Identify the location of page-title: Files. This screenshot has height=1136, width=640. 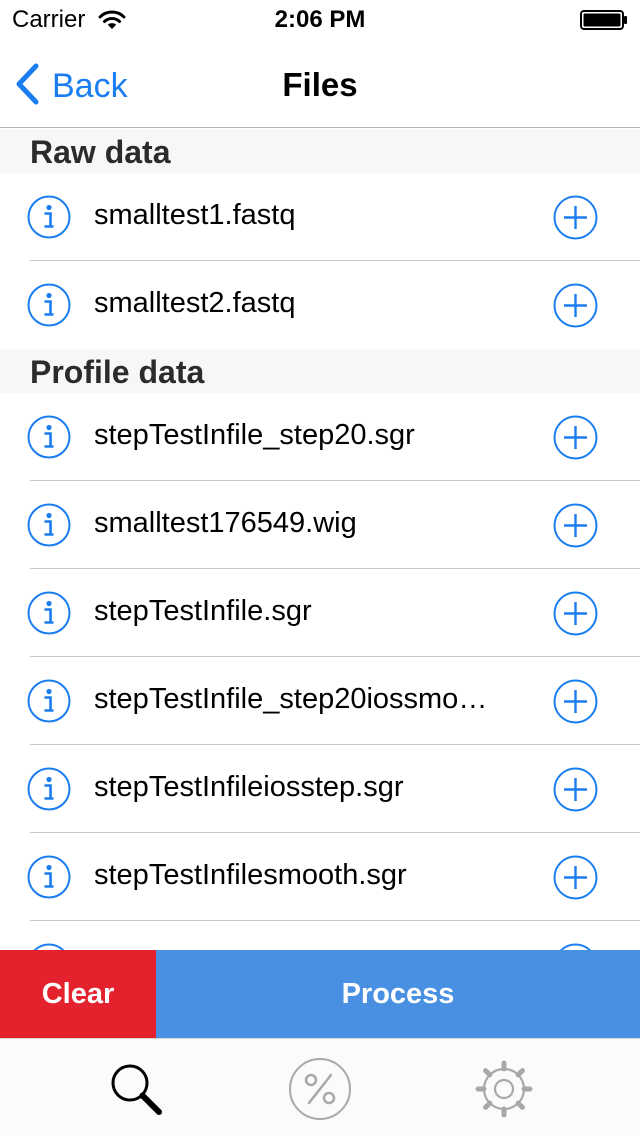
(320, 84).